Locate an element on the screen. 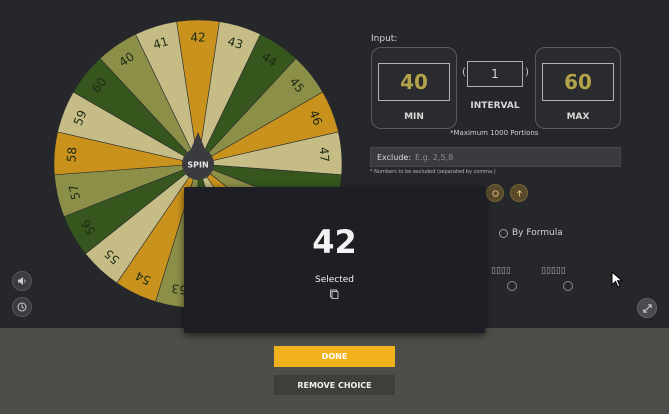 This screenshot has height=414, width=669. copy-icon is located at coordinates (334, 294).